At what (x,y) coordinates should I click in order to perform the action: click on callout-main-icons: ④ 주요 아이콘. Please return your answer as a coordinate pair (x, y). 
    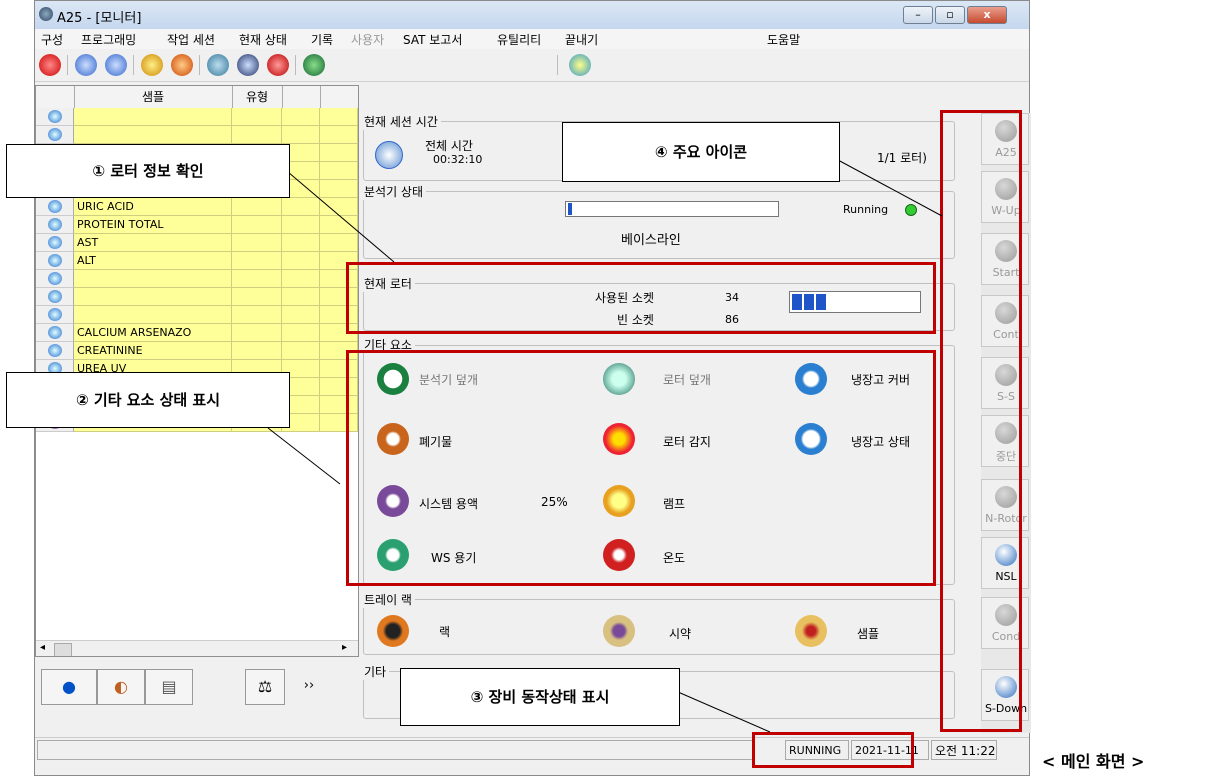
    Looking at the image, I should click on (701, 152).